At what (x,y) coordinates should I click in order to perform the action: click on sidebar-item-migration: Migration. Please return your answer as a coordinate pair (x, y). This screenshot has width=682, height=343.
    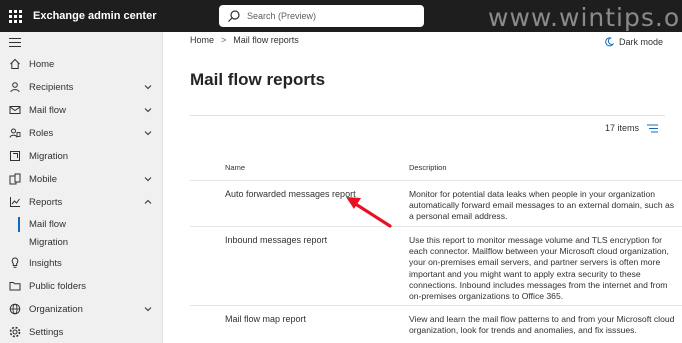
    Looking at the image, I should click on (81, 156).